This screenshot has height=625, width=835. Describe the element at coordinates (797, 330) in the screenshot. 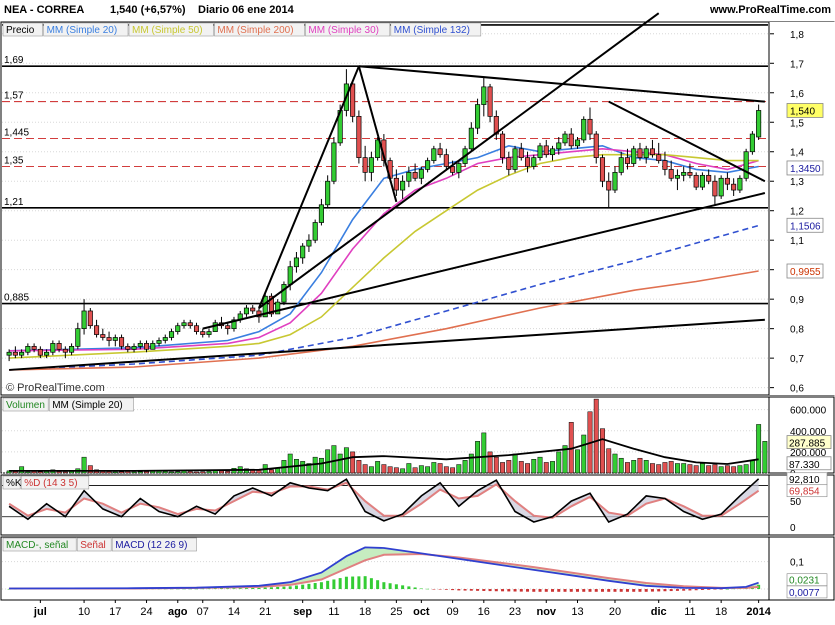

I see `price-axis-label: 0,8` at that location.